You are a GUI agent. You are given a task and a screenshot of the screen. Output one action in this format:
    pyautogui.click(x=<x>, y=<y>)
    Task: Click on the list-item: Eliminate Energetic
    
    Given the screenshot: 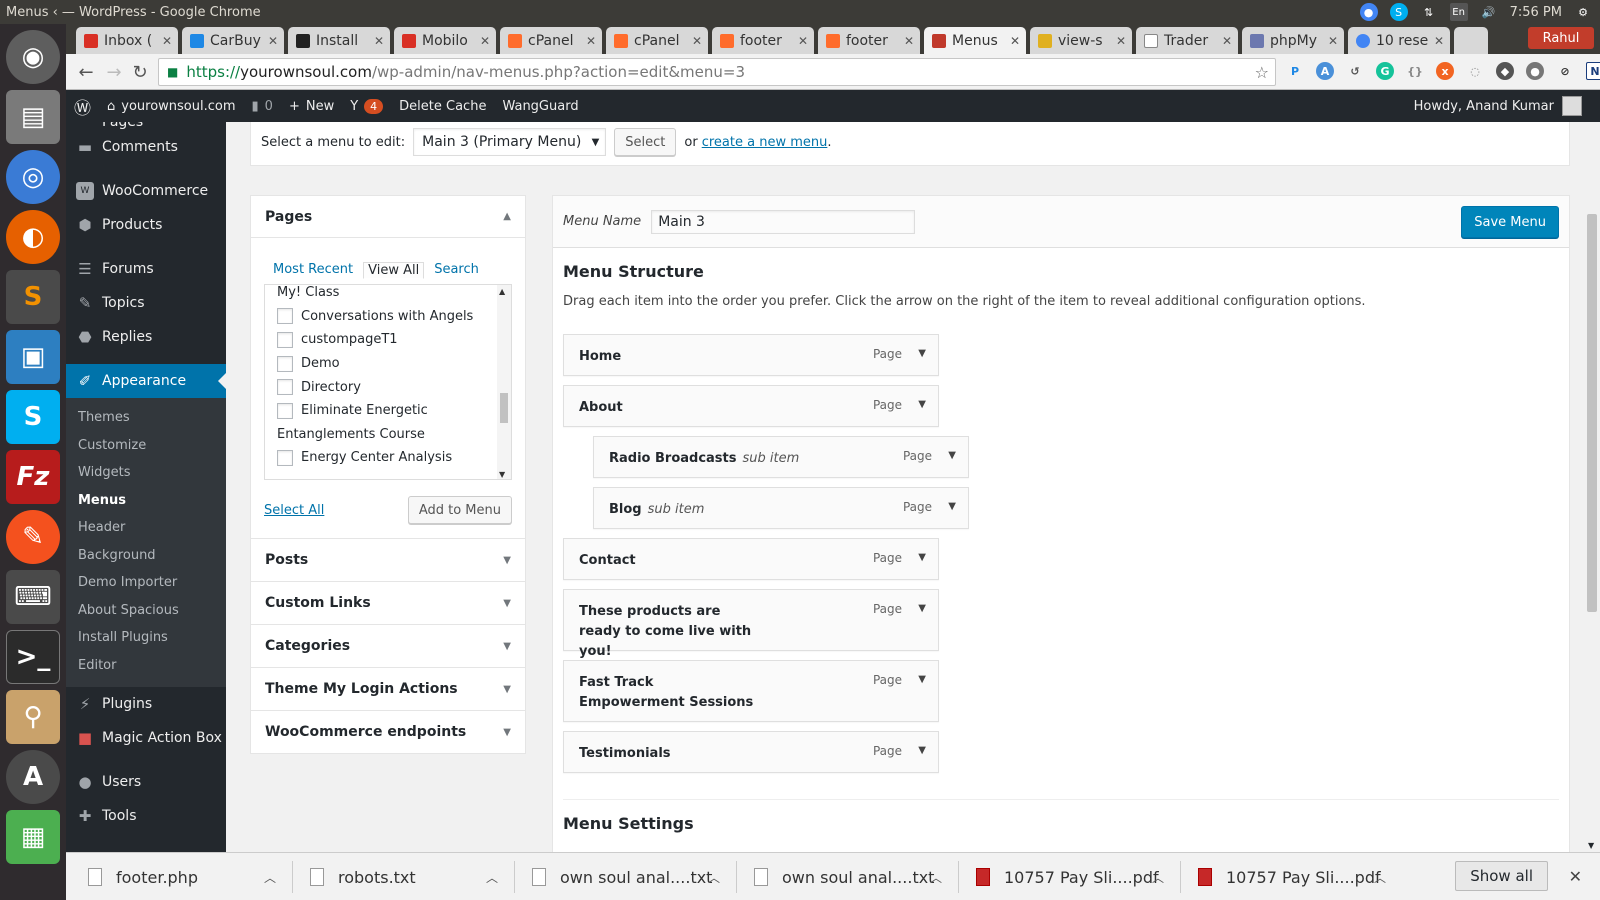 What is the action you would take?
    pyautogui.click(x=388, y=411)
    